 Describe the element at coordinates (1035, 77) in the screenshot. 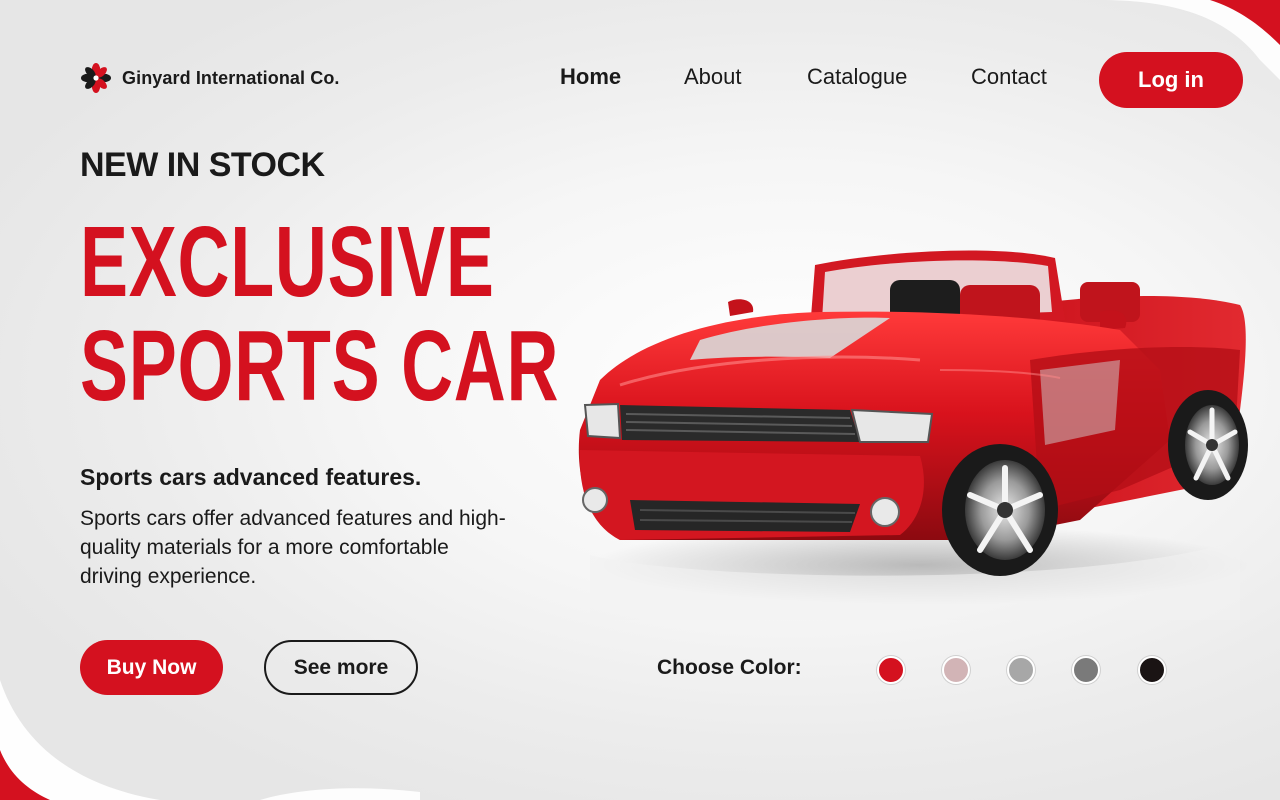

I see `nav-contact: Contact` at that location.